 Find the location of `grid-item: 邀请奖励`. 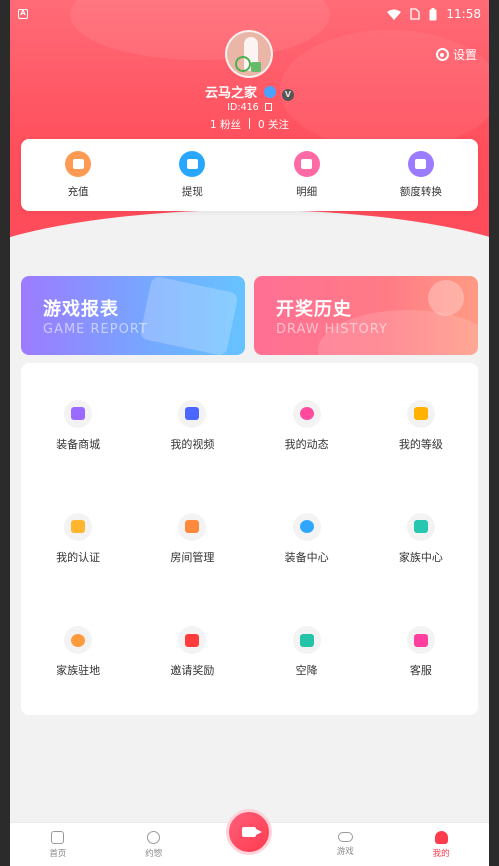

grid-item: 邀请奖励 is located at coordinates (192, 652).